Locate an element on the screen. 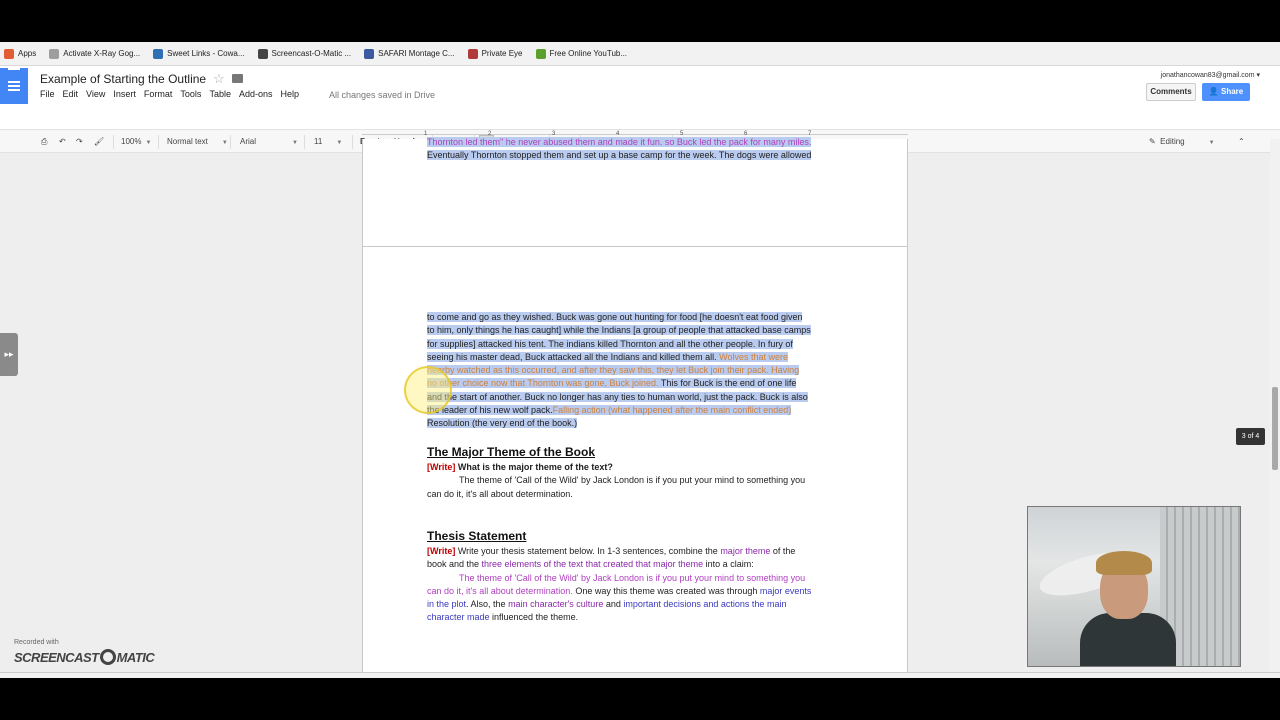  menu-edit: Edit is located at coordinates (71, 94).